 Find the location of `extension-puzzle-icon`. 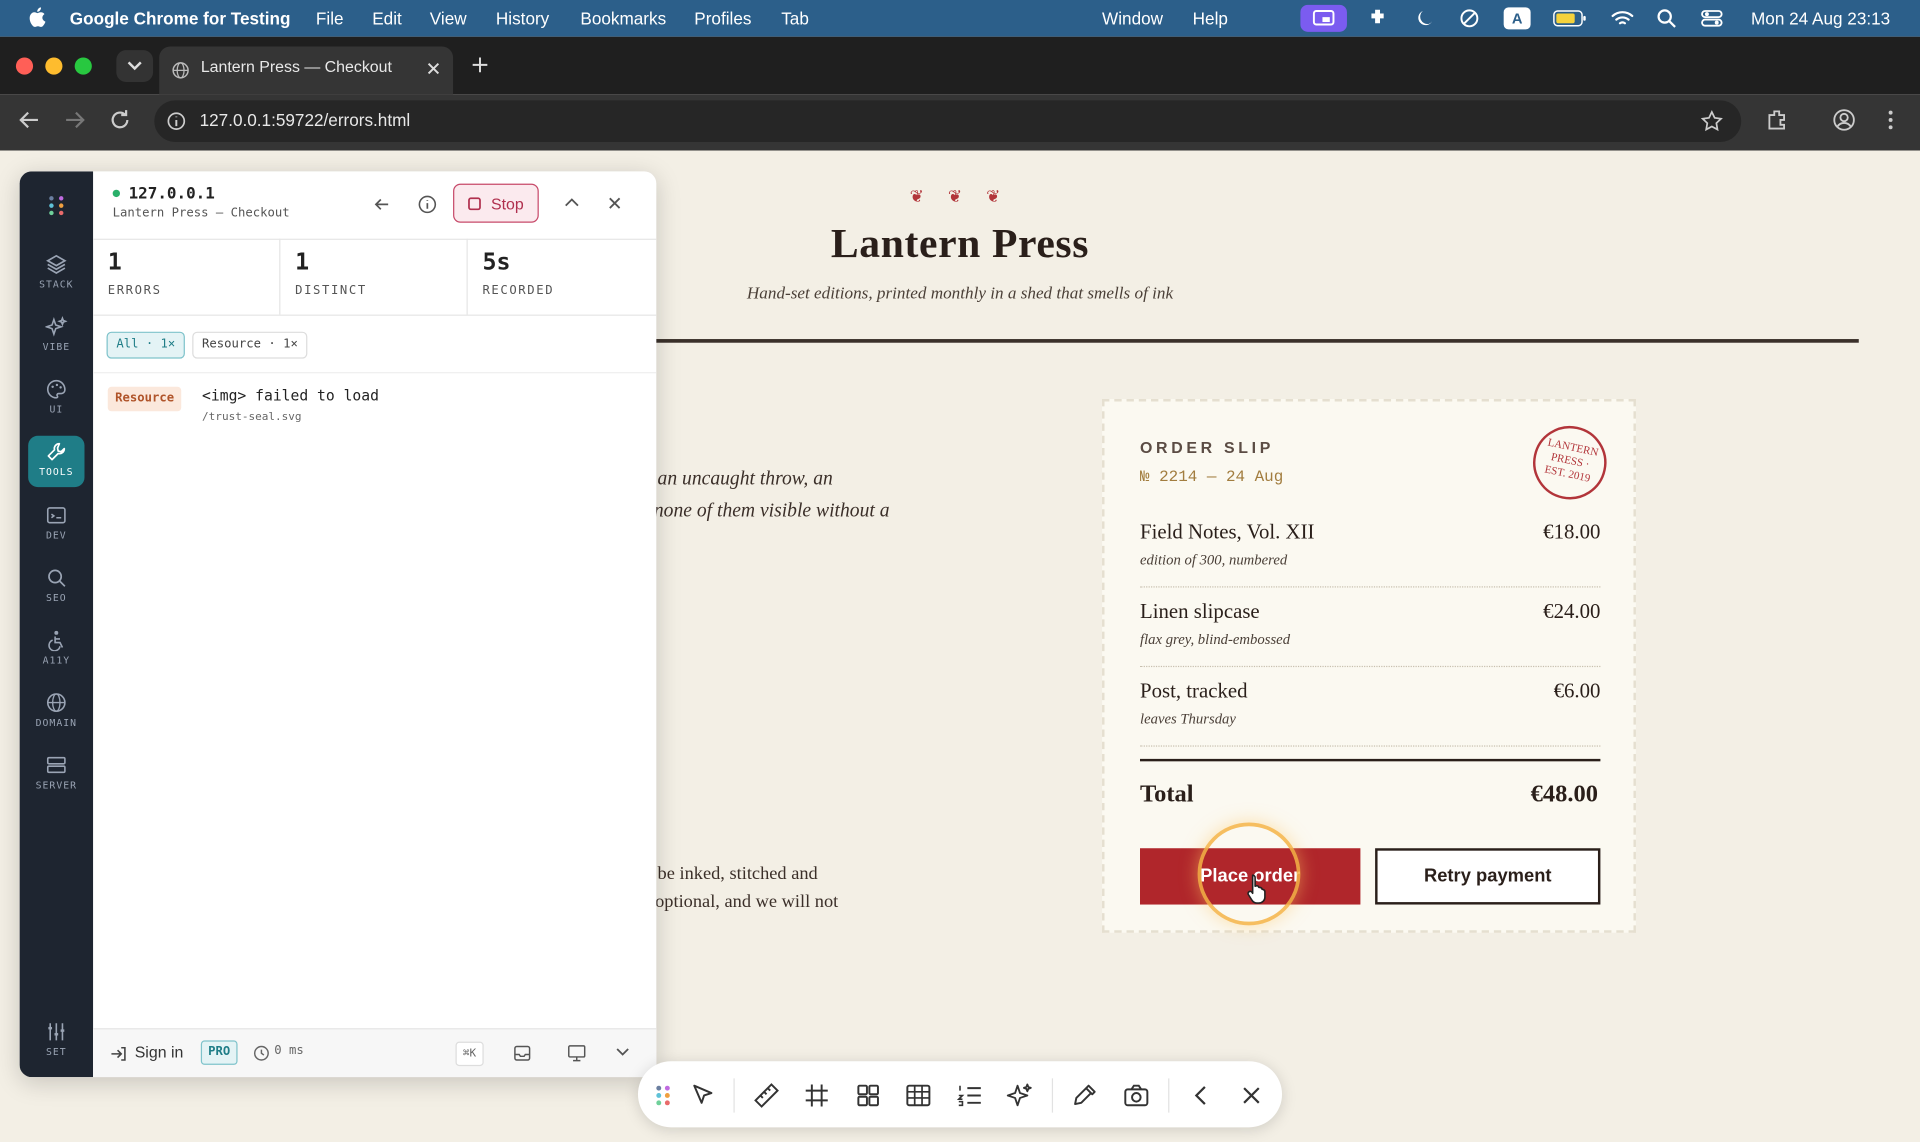

extension-puzzle-icon is located at coordinates (1378, 18).